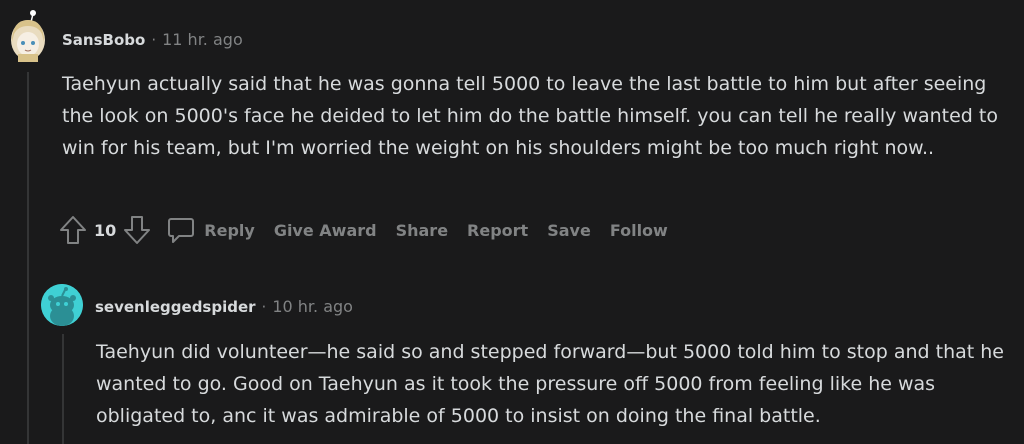 This screenshot has height=444, width=1024. I want to click on reply-timestamp: 10 hr. ago, so click(312, 306).